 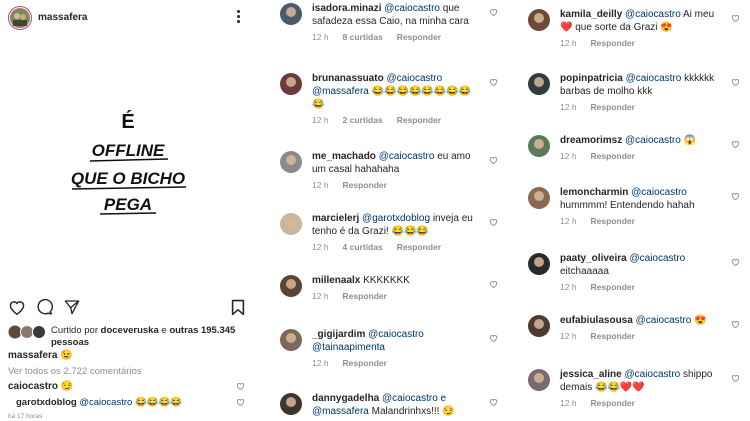 What do you see at coordinates (238, 17) in the screenshot?
I see `more-options-icon` at bounding box center [238, 17].